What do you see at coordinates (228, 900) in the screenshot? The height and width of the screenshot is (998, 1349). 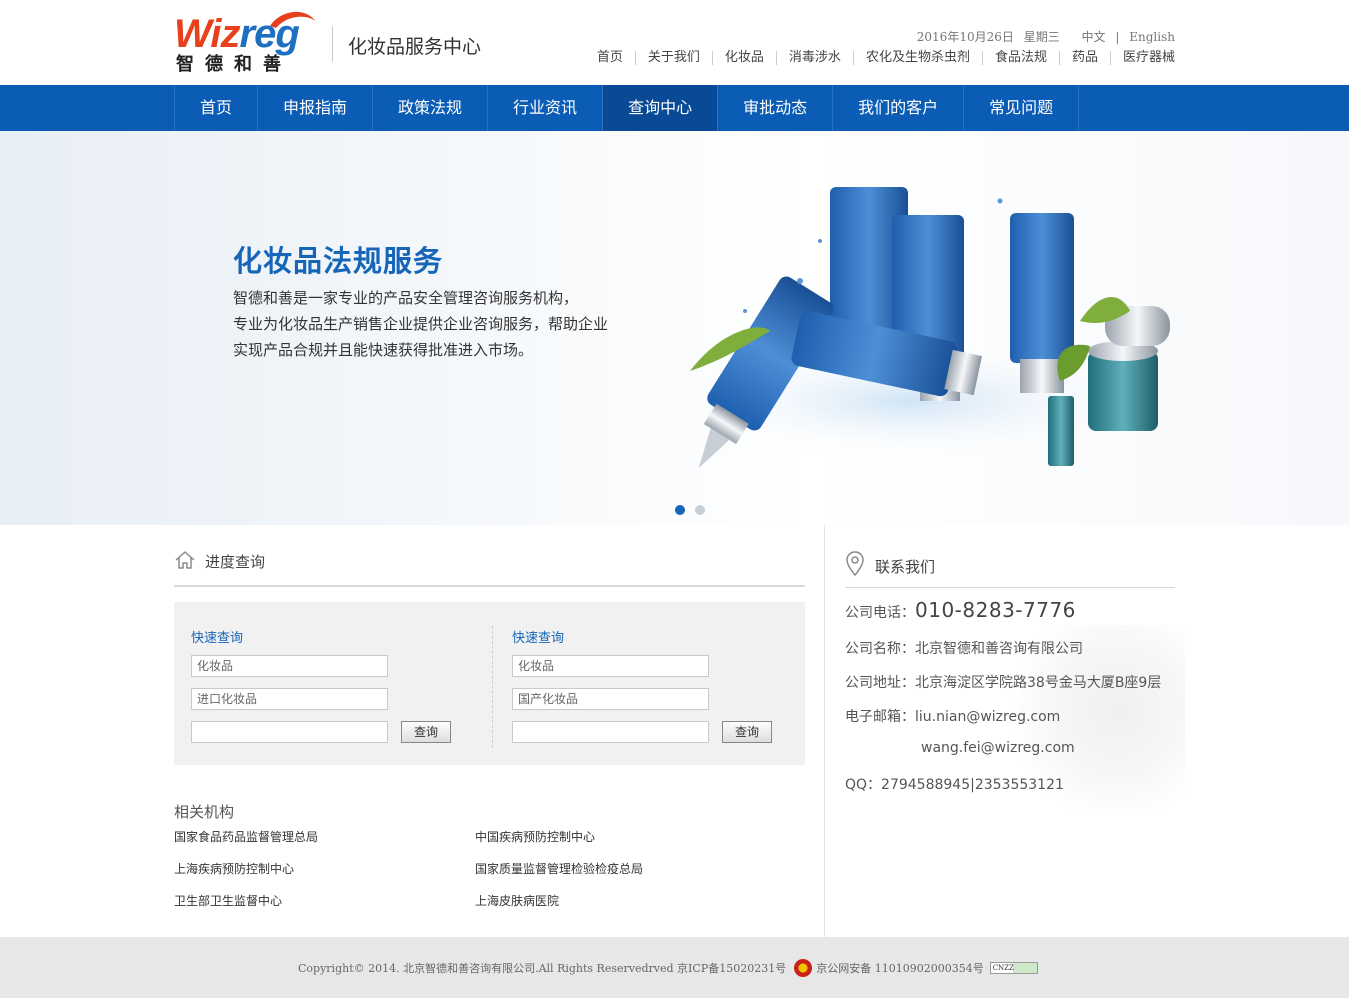 I see `org-link: 卫生部卫生监督中心` at bounding box center [228, 900].